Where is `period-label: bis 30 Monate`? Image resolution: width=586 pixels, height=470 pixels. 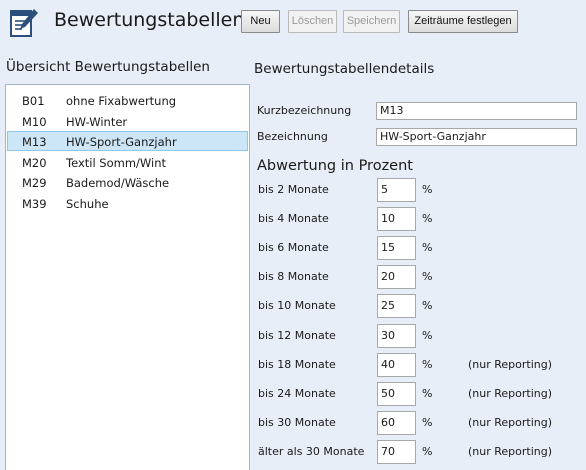
period-label: bis 30 Monate is located at coordinates (297, 422).